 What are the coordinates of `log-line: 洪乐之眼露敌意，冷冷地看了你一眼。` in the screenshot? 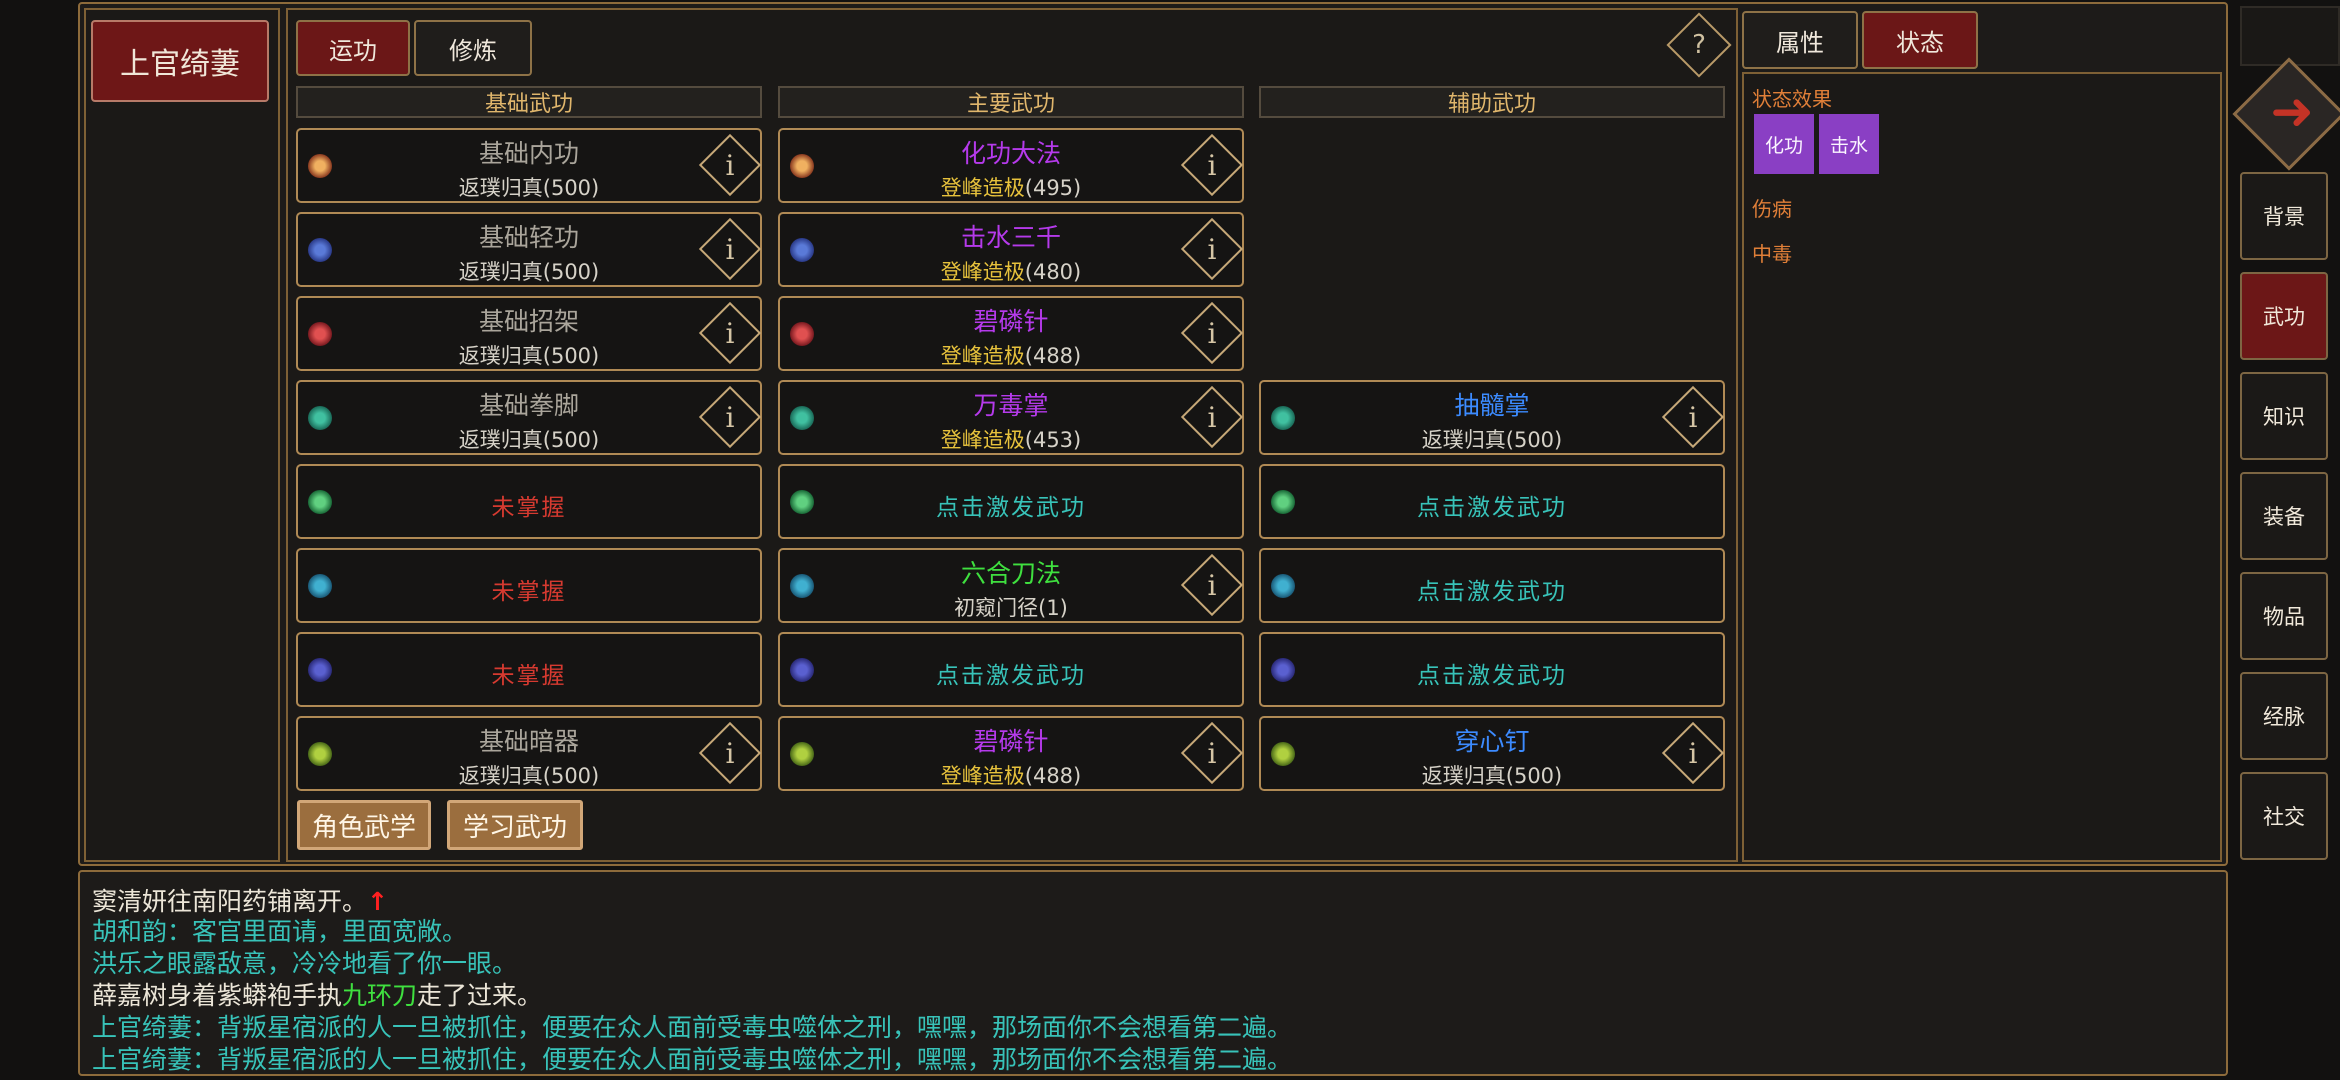 It's located at (305, 963).